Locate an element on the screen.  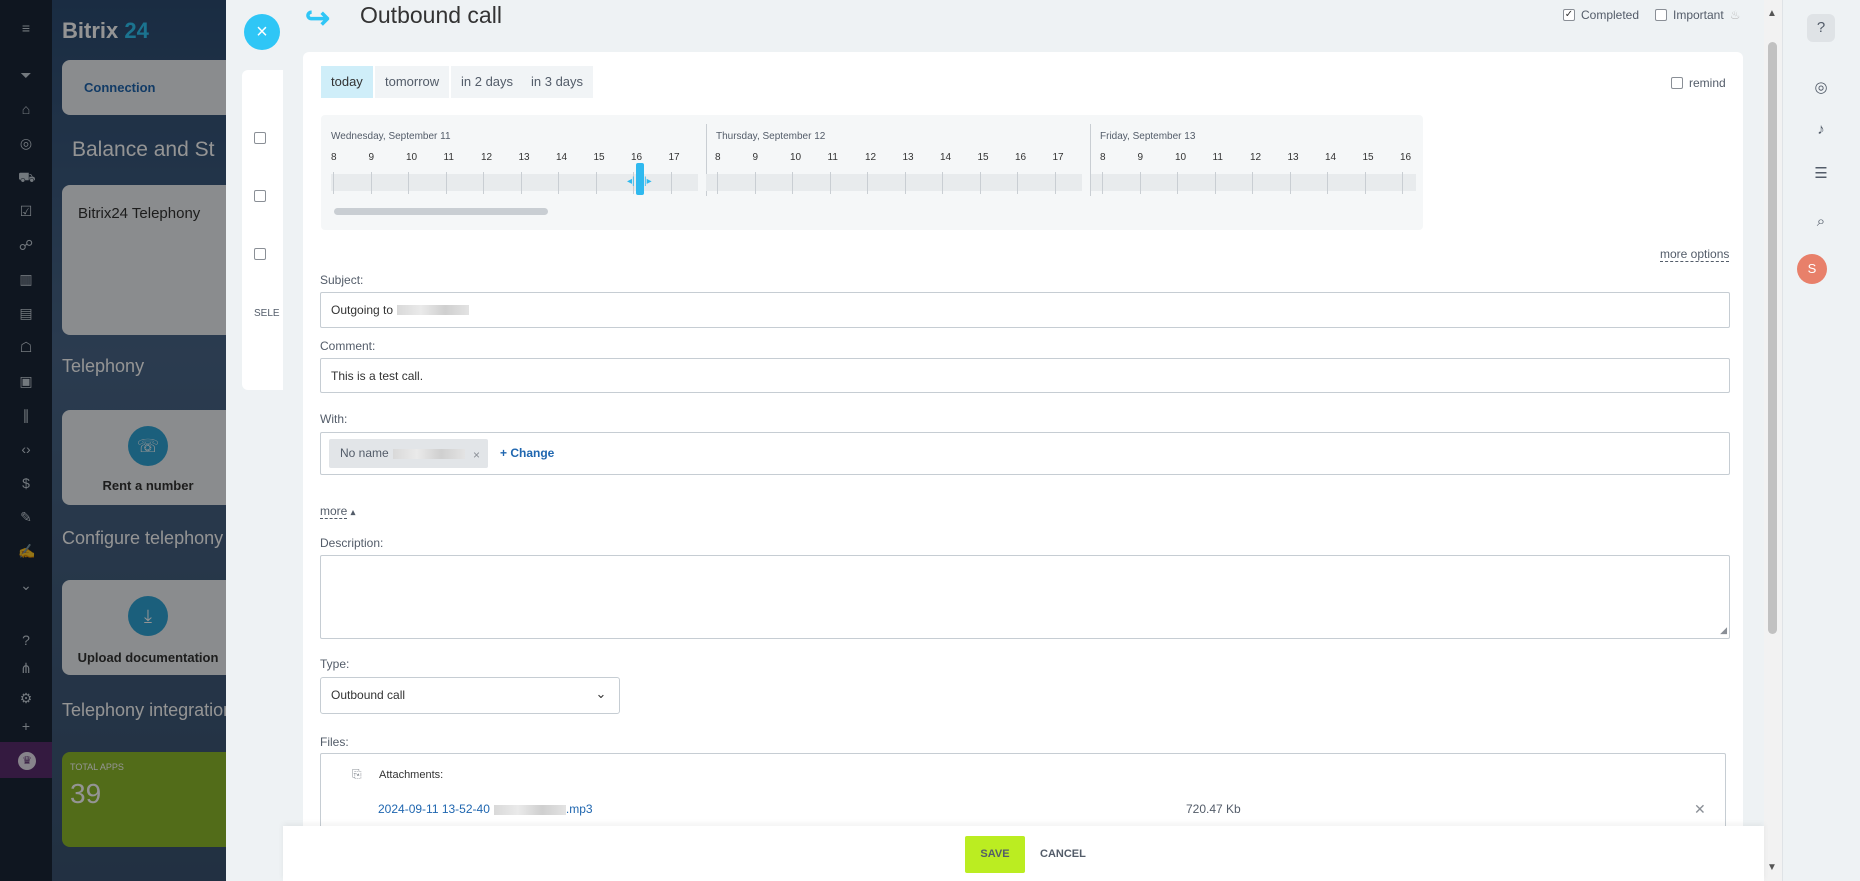
more-toggle: more ▴ is located at coordinates (338, 511).